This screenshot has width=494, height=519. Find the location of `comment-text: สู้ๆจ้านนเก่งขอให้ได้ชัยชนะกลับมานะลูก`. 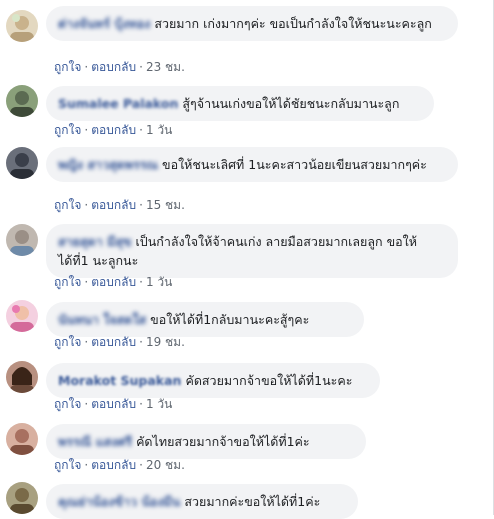

comment-text: สู้ๆจ้านนเก่งขอให้ได้ชัยชนะกลับมานะลูก is located at coordinates (291, 103).